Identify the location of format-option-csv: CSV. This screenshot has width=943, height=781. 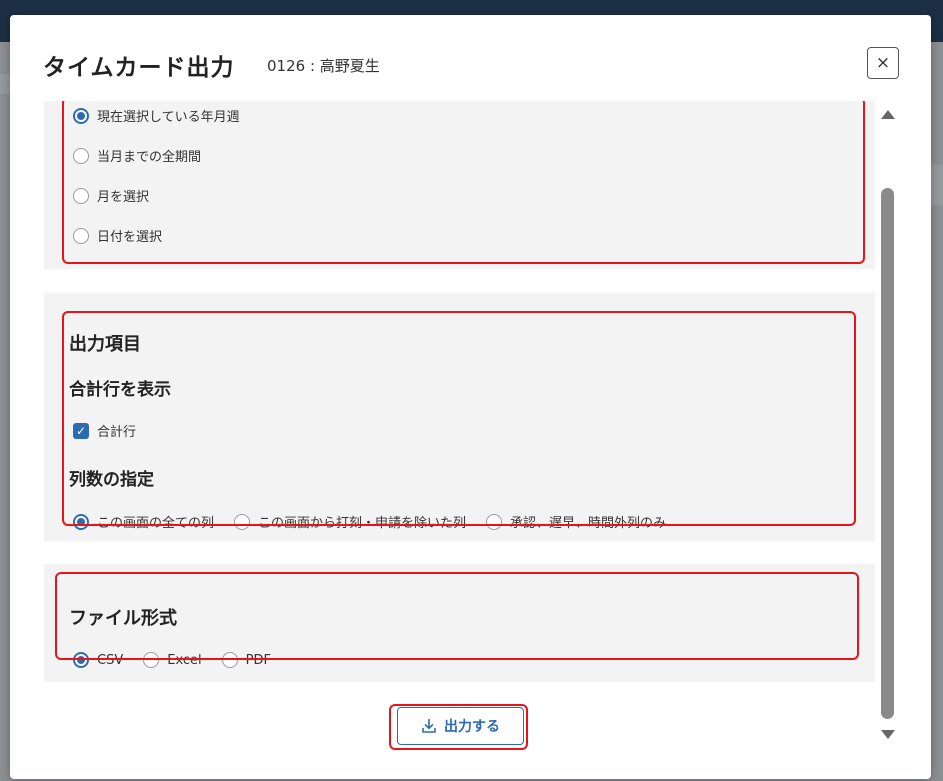
(98, 660).